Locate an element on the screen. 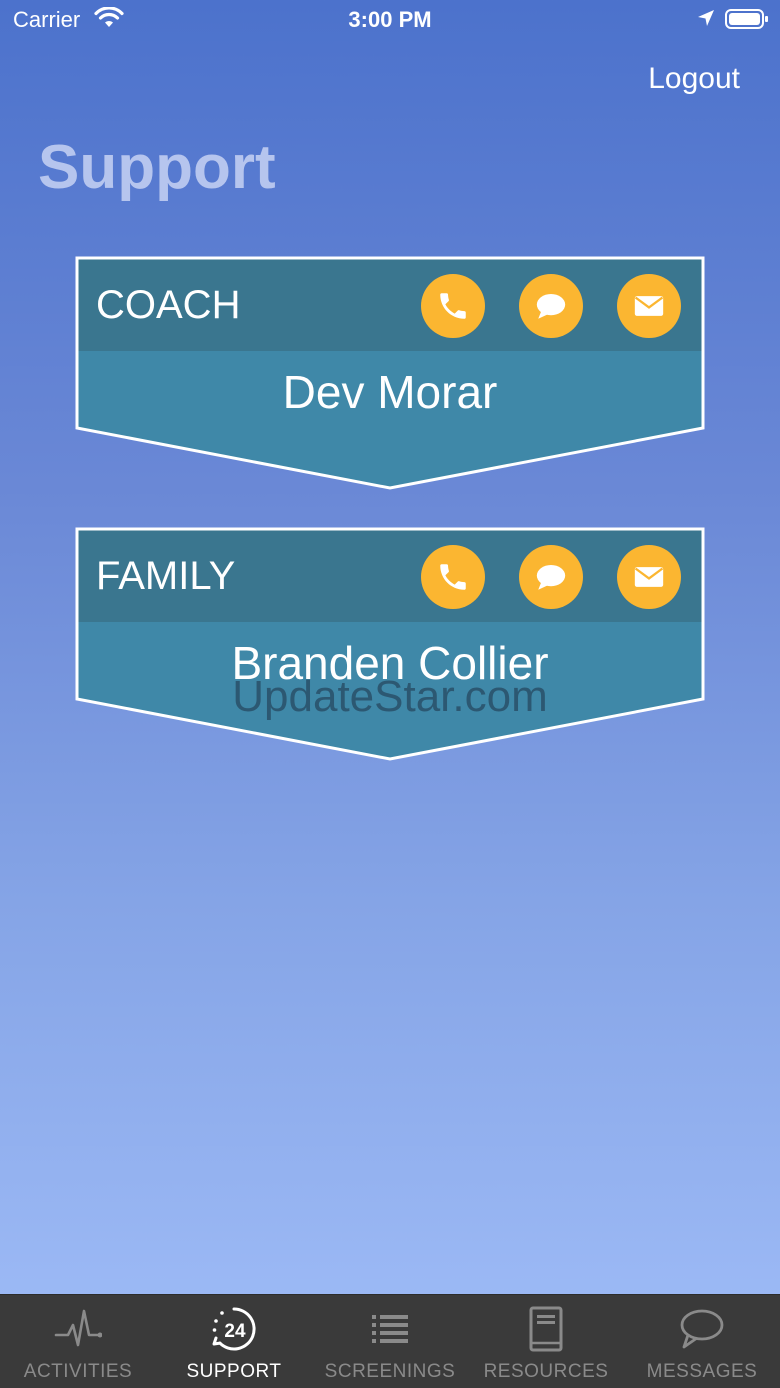  tab-label: RESOURCES is located at coordinates (546, 1371).